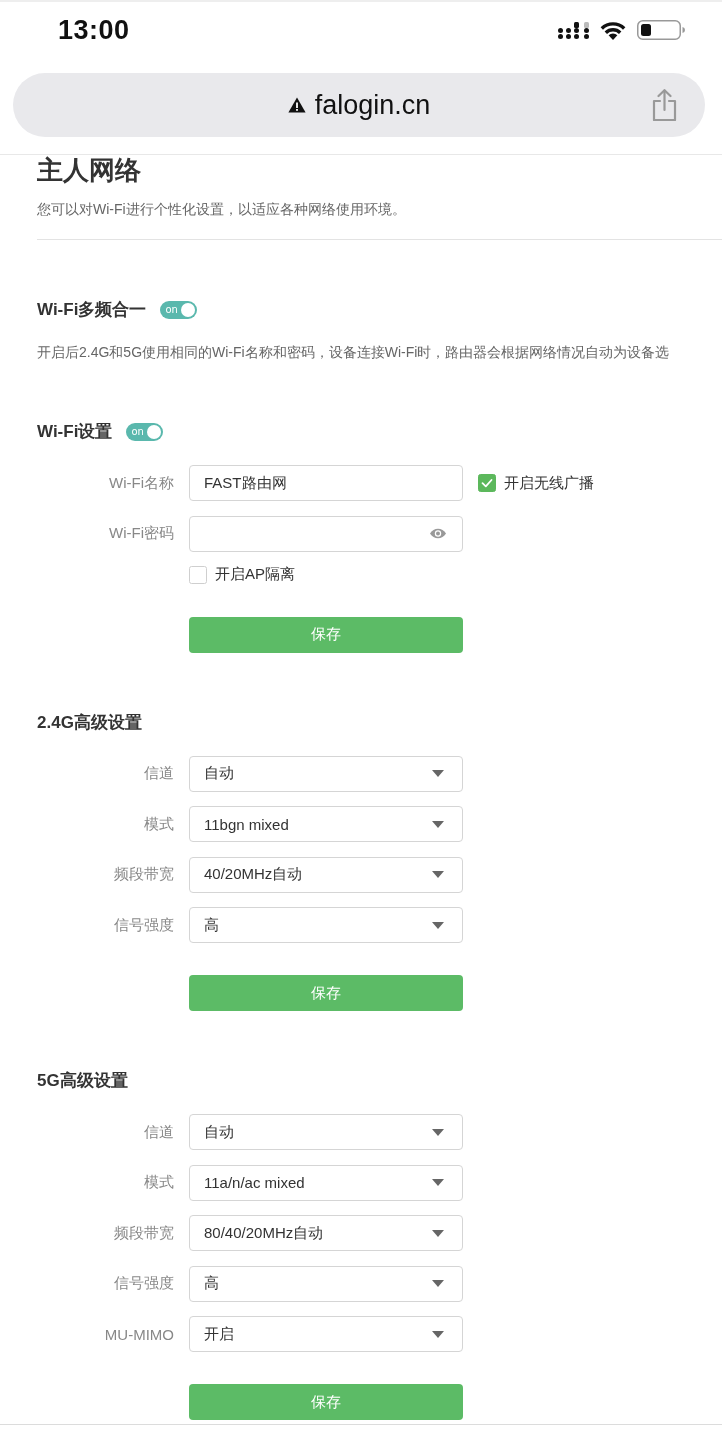 Image resolution: width=722 pixels, height=1434 pixels. Describe the element at coordinates (573, 30) in the screenshot. I see `signal-icon` at that location.